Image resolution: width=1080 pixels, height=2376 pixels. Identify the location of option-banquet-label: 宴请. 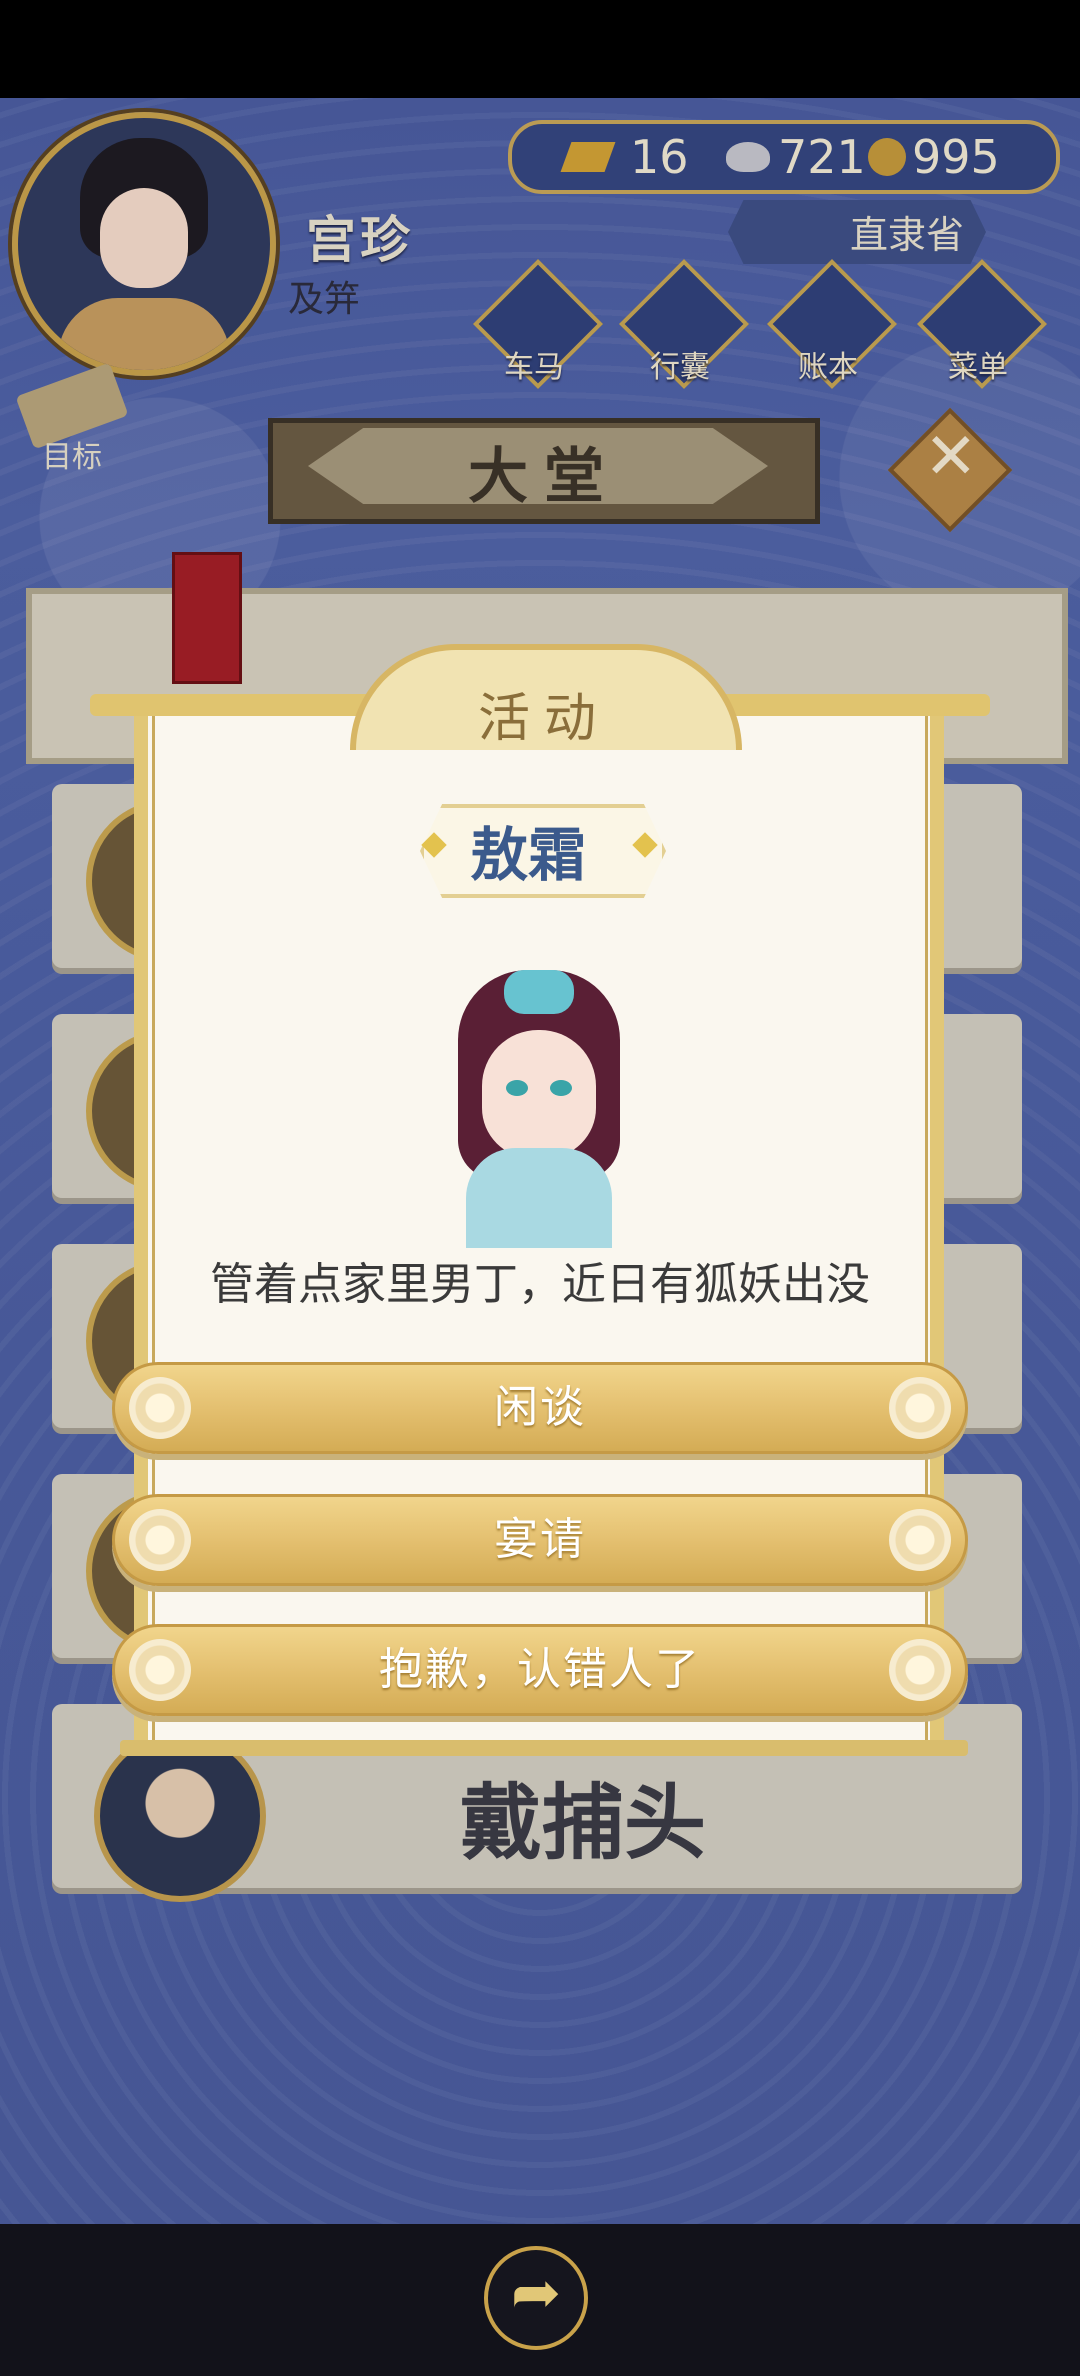
(540, 1539).